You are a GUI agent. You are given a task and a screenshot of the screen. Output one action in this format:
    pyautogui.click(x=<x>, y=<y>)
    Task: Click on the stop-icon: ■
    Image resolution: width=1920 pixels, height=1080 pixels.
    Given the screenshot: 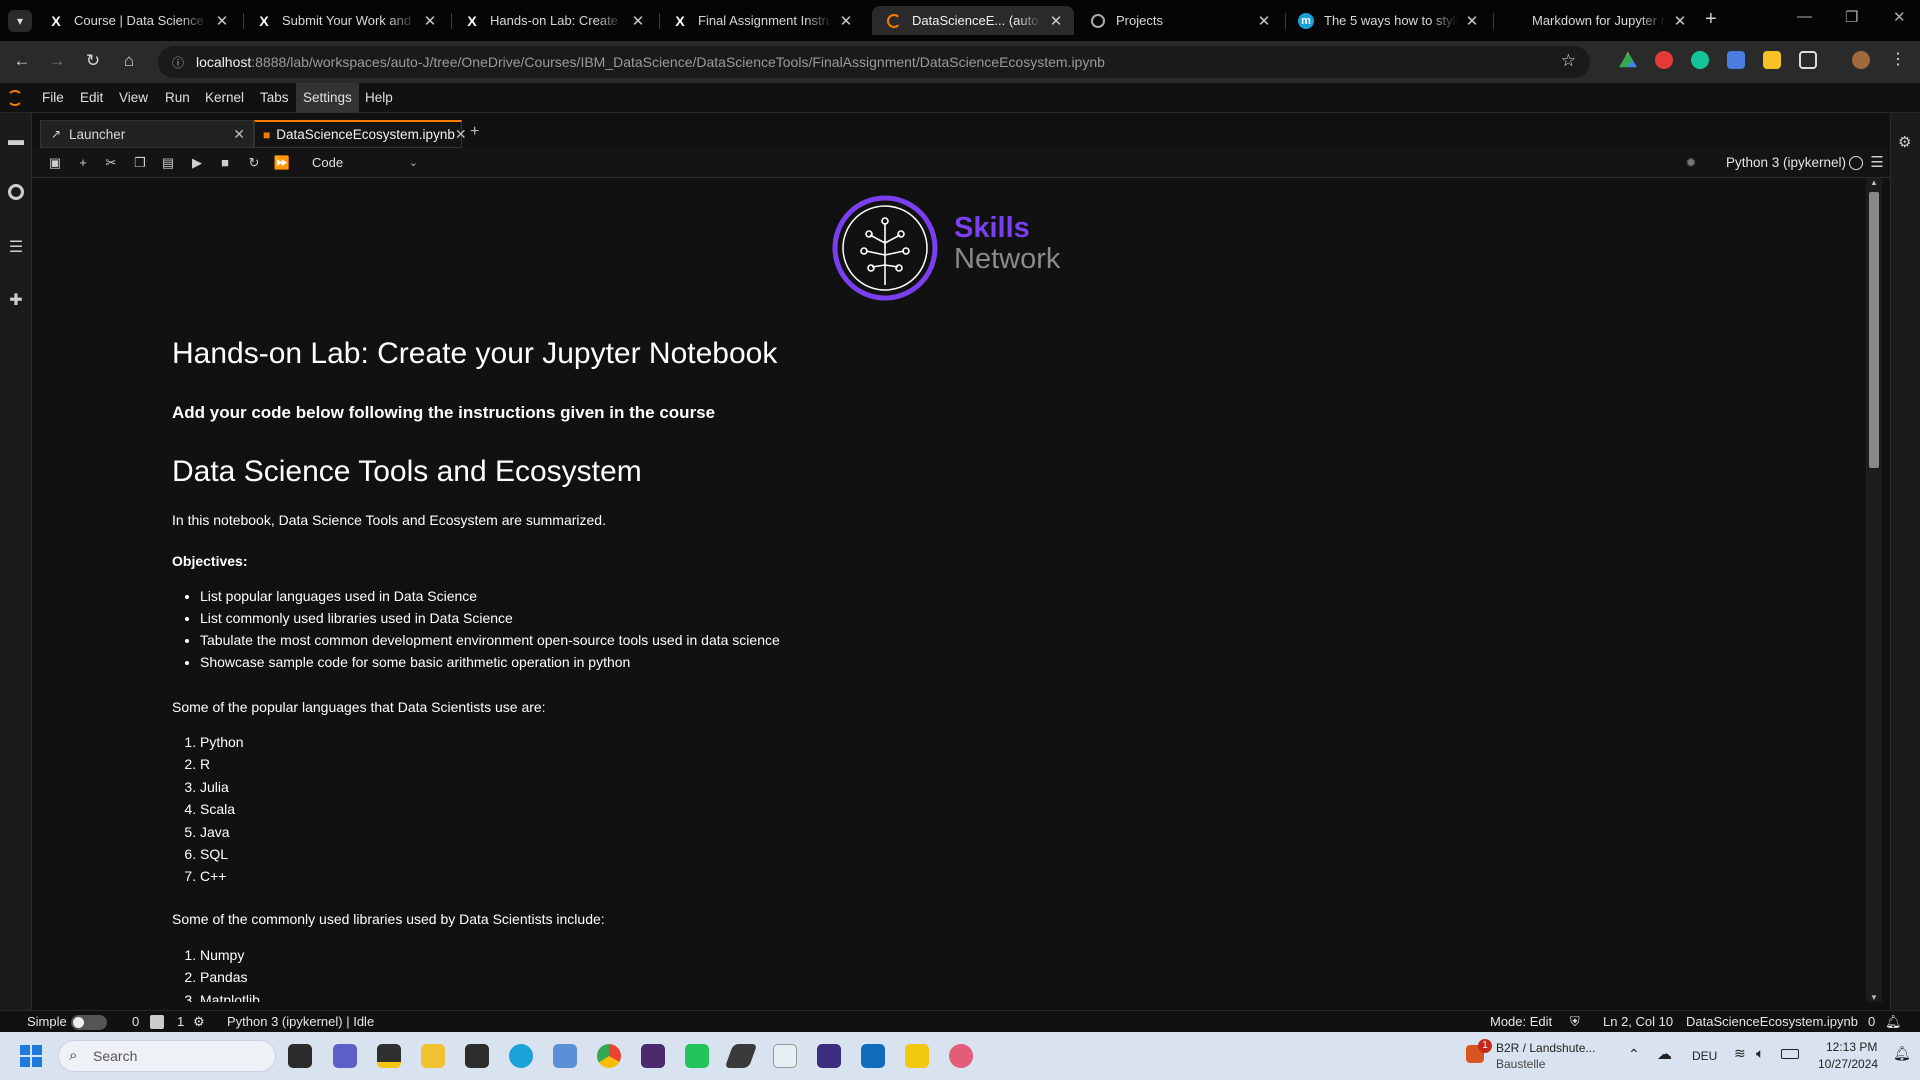 What is the action you would take?
    pyautogui.click(x=225, y=163)
    